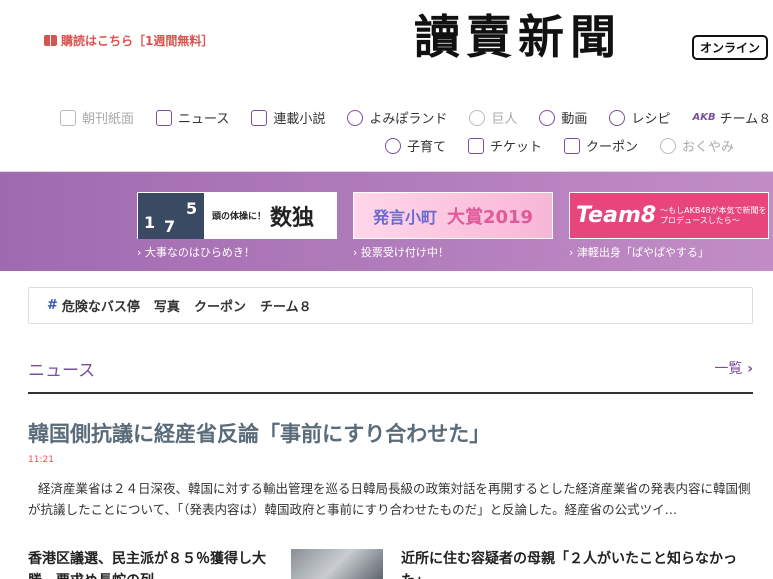 The image size is (773, 579). I want to click on story-link: 香港区議選、民主派が８５％獲得し大勝 票求め長蛇の列, so click(152, 563).